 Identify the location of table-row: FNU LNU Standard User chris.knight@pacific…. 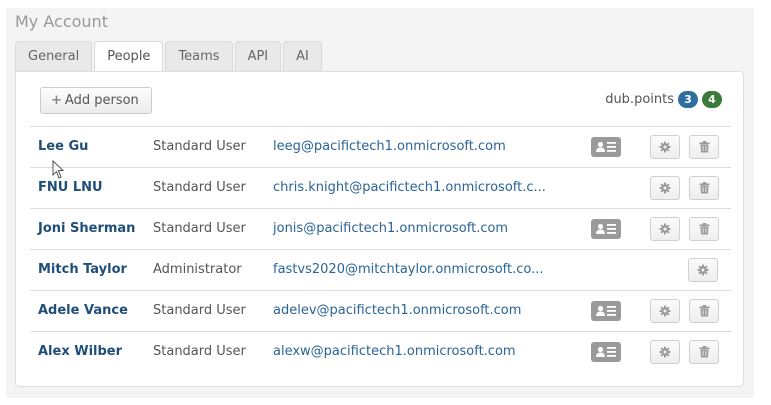
(380, 187).